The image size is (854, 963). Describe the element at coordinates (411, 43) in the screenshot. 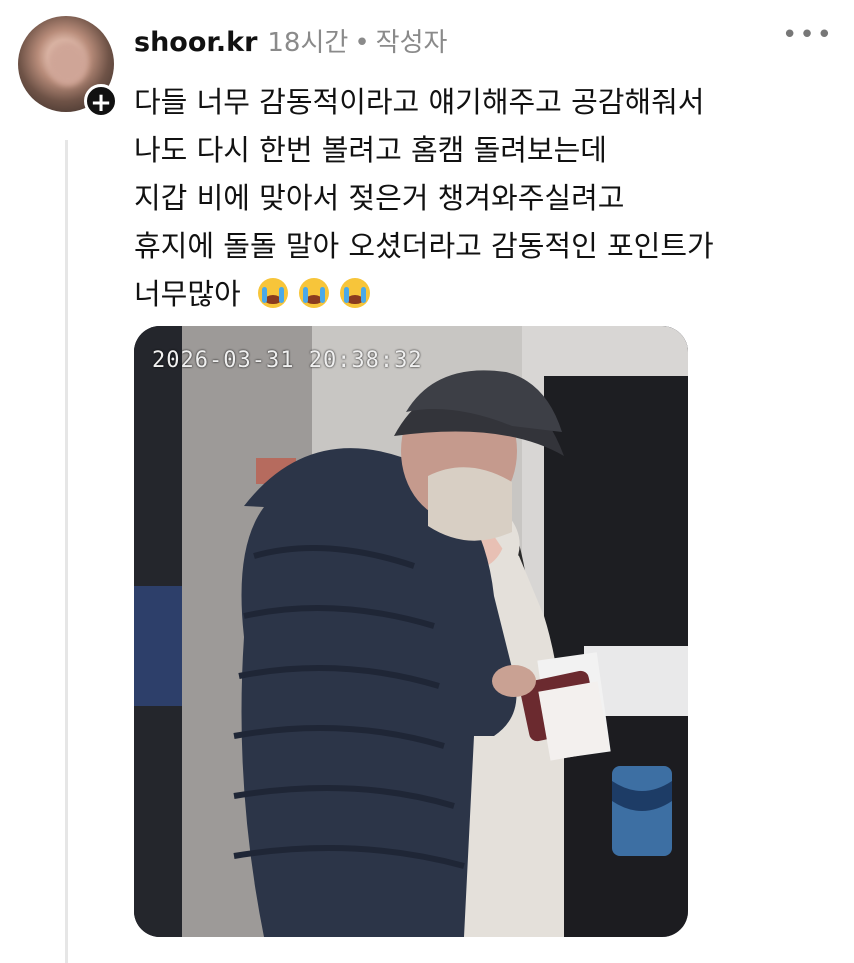

I see `author-label: 작성자` at that location.